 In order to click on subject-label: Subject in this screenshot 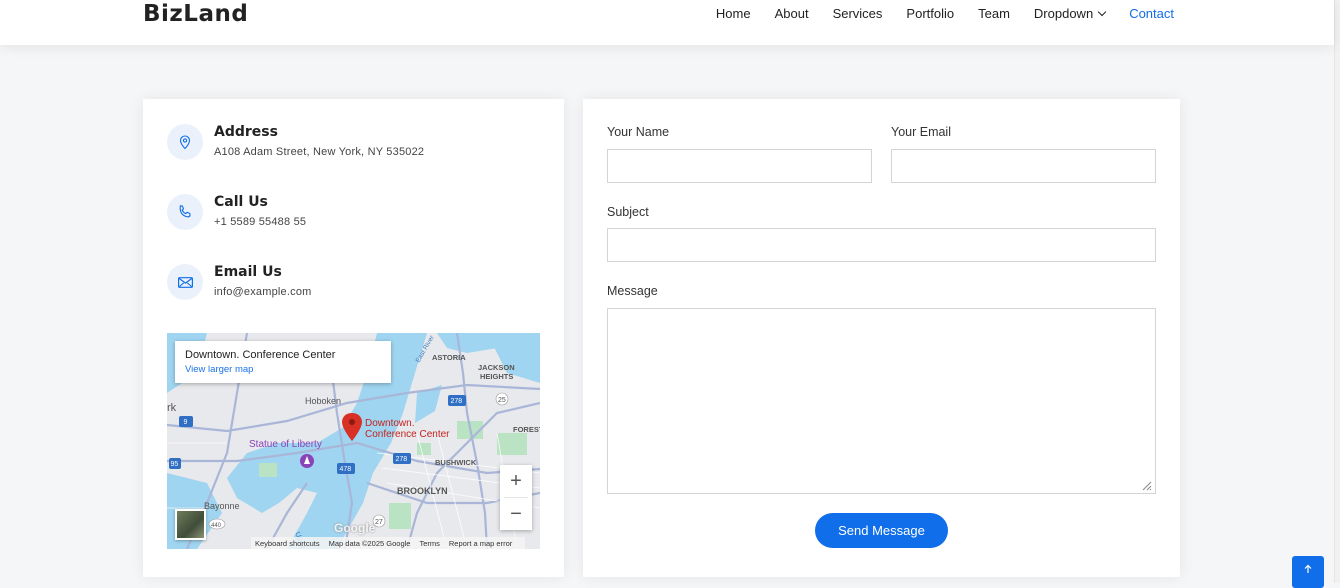, I will do `click(628, 212)`.